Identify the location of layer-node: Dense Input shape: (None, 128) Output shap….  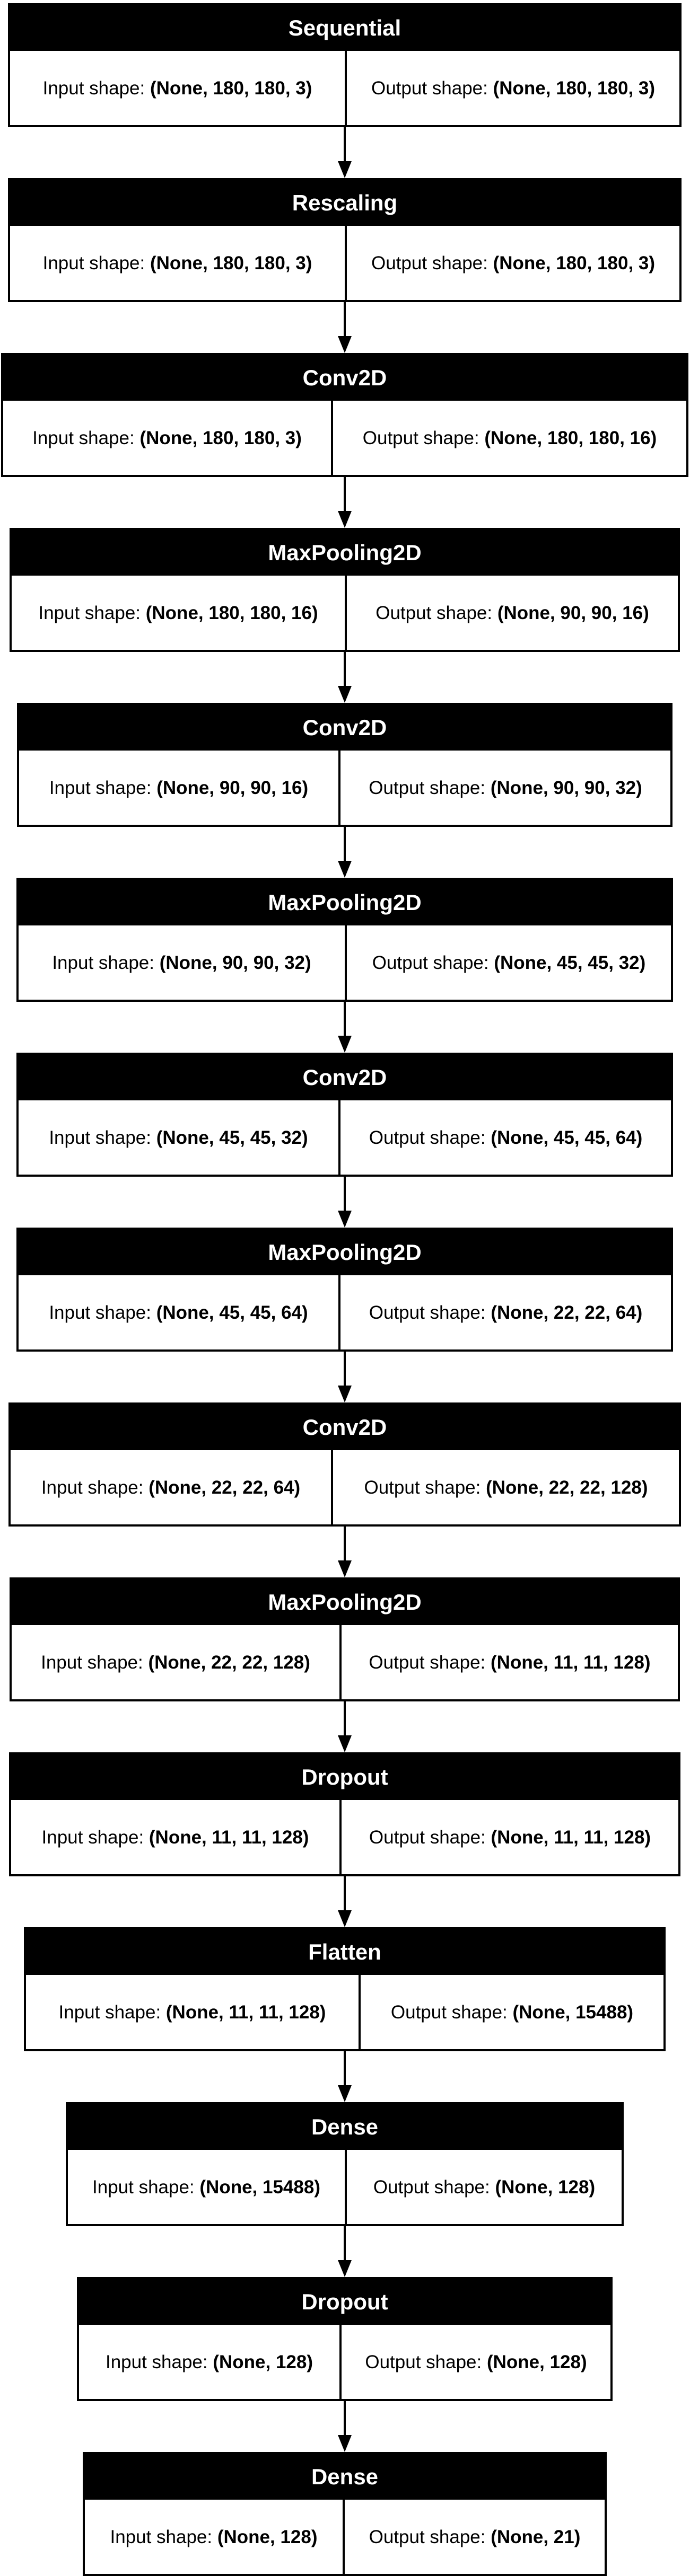
(345, 2514).